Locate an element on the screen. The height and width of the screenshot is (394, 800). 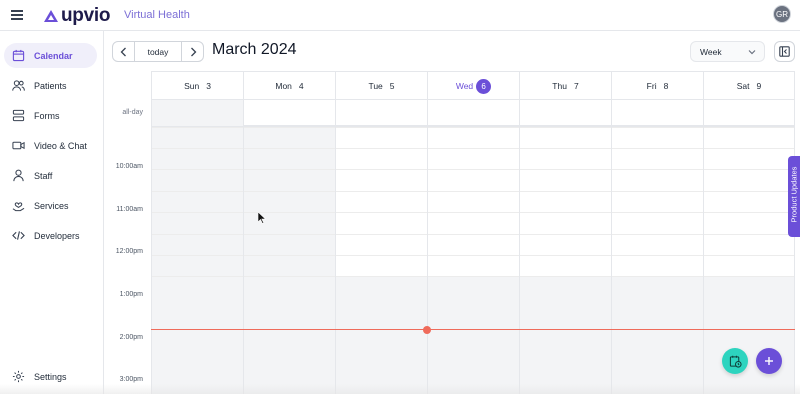
next-week-button is located at coordinates (192, 51).